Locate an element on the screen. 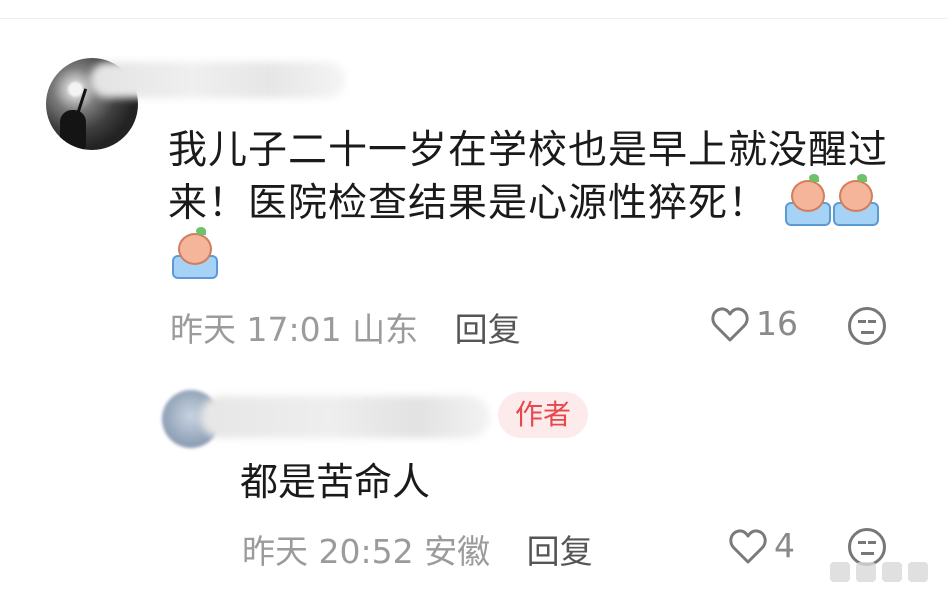 The image size is (948, 592). comment-like-button: 16 is located at coordinates (754, 324).